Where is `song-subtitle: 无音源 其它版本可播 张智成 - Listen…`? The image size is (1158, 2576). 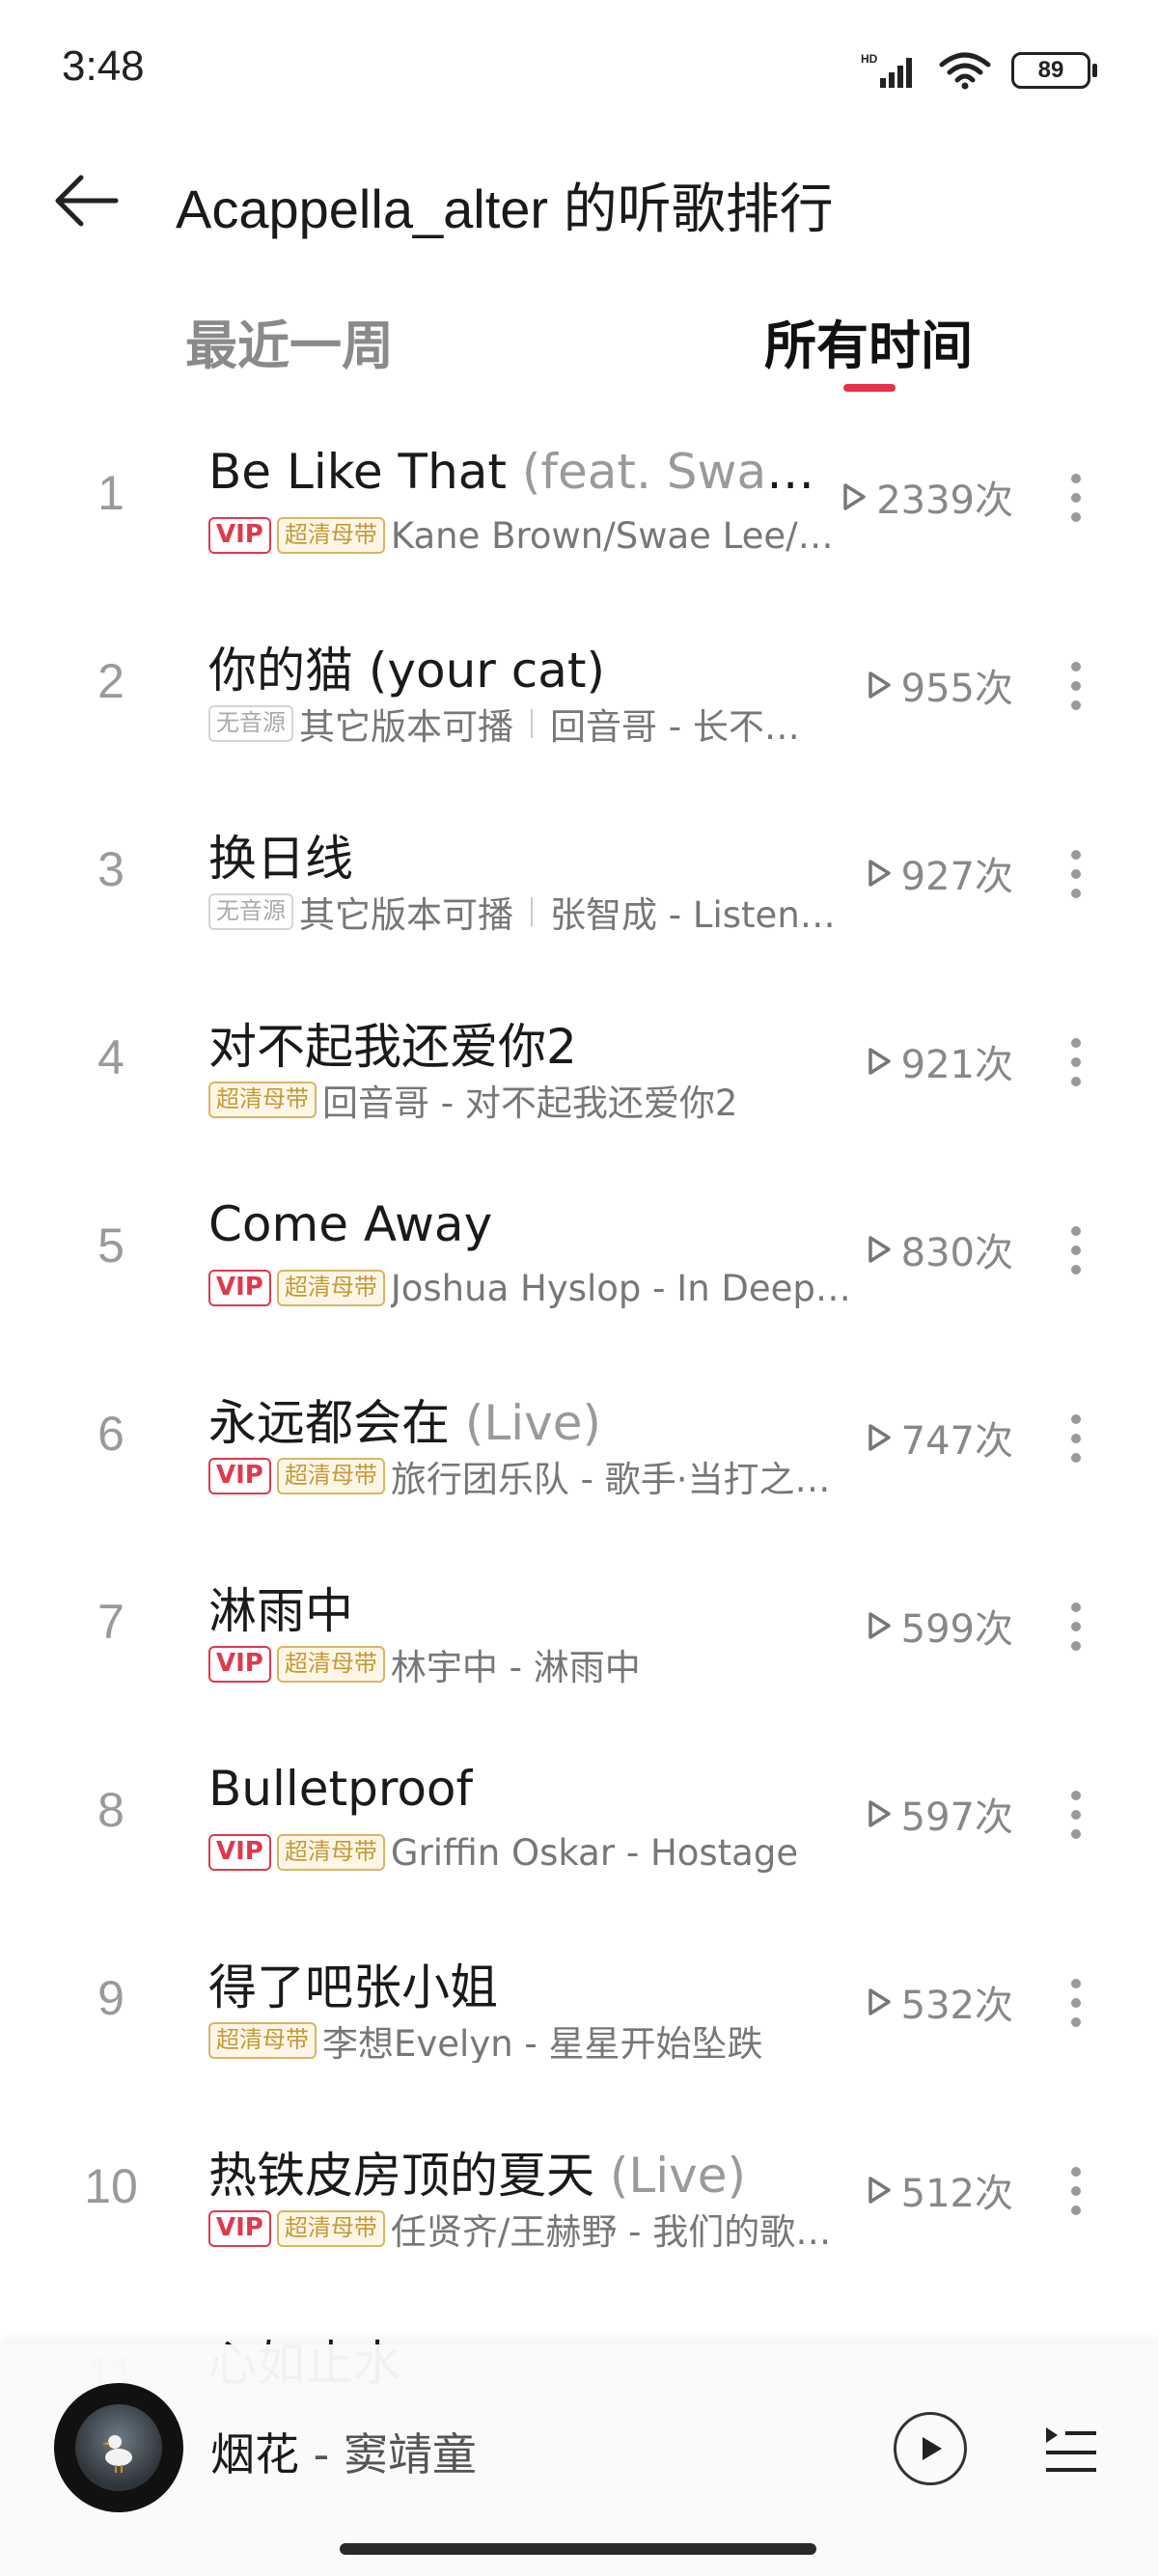 song-subtitle: 无音源 其它版本可播 张智成 - Listen… is located at coordinates (536, 912).